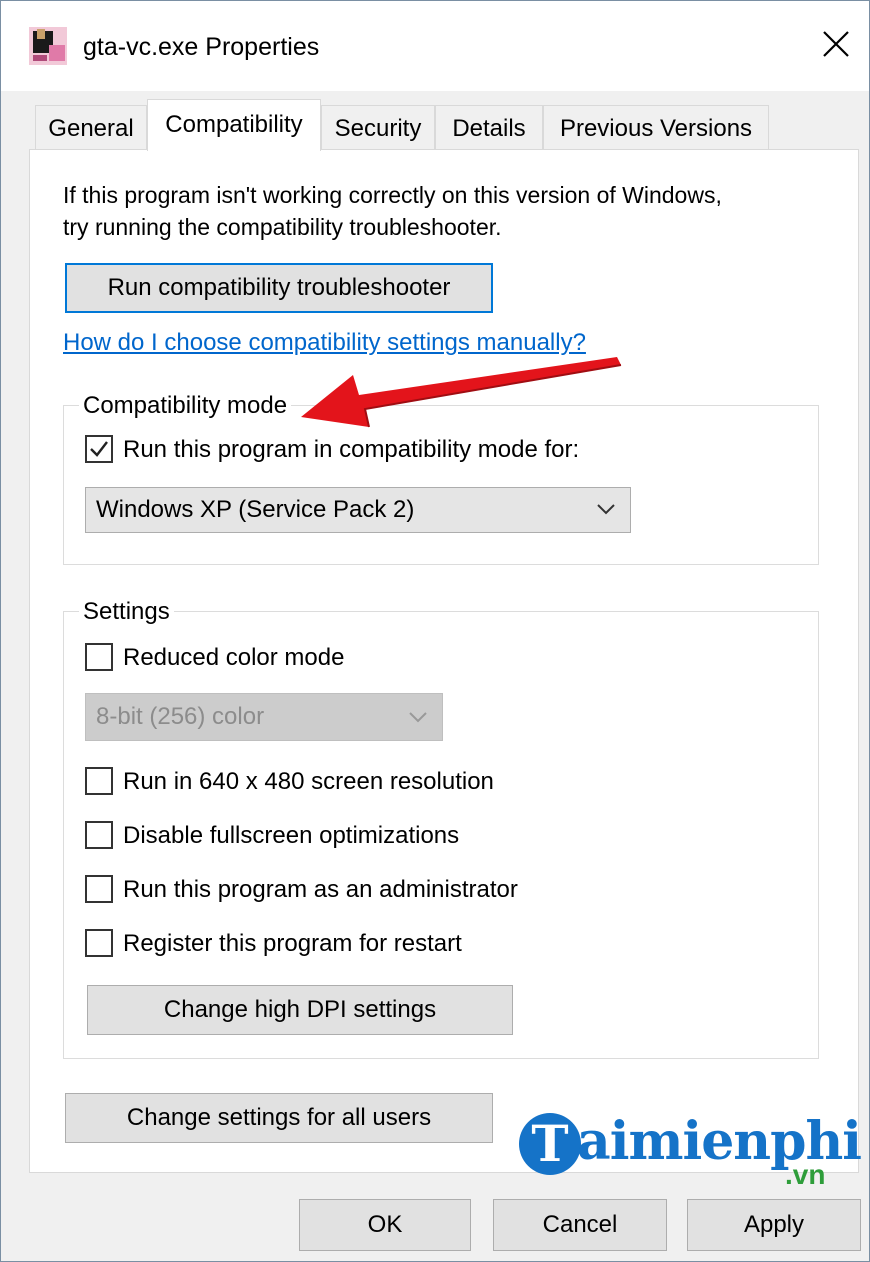 The width and height of the screenshot is (870, 1262). I want to click on close-button, so click(836, 44).